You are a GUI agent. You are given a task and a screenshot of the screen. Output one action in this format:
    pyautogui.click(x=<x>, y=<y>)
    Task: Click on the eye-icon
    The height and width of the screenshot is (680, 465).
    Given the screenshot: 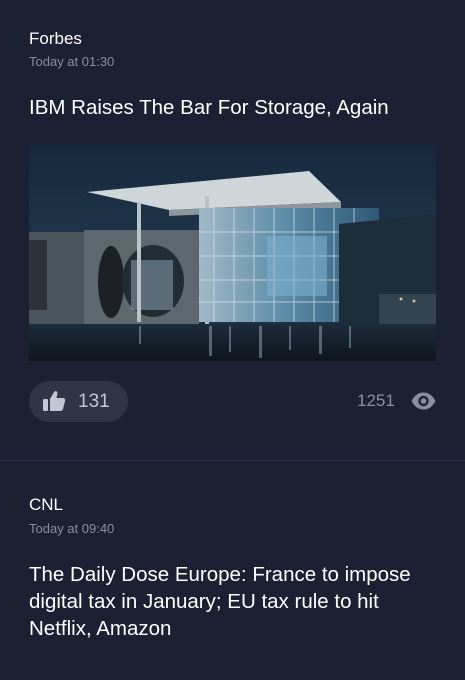 What is the action you would take?
    pyautogui.click(x=423, y=401)
    